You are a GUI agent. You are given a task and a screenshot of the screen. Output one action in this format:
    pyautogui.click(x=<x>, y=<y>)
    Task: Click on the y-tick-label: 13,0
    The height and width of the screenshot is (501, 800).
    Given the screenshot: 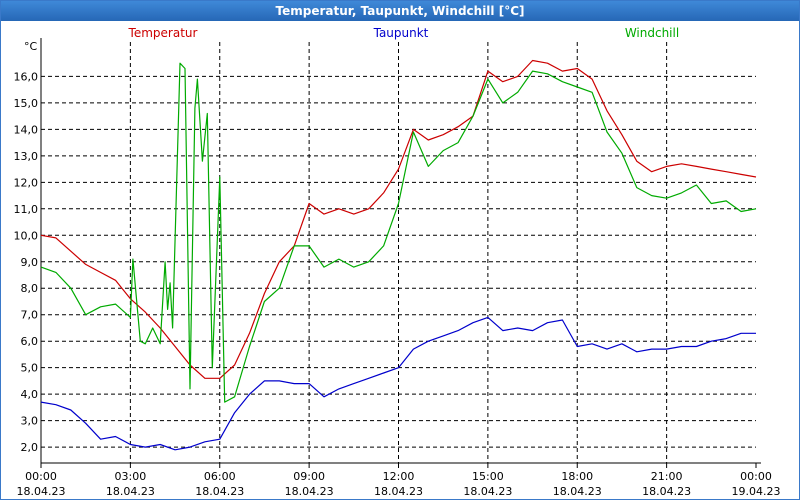 What is the action you would take?
    pyautogui.click(x=26, y=156)
    